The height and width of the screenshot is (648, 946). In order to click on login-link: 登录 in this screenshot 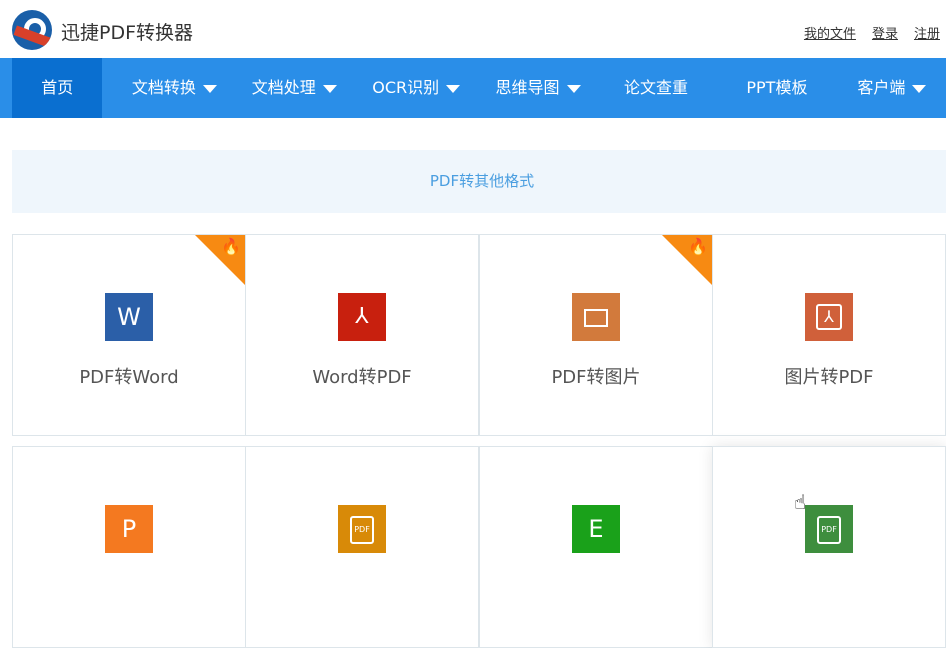, I will do `click(885, 32)`.